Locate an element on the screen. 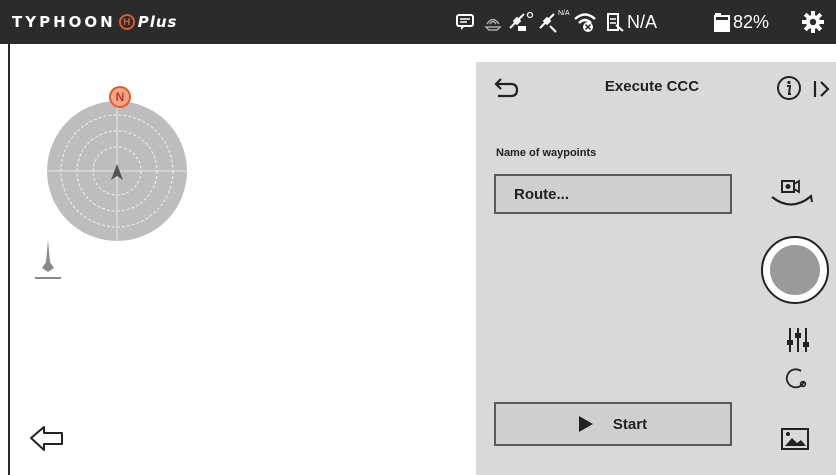  camera-settings-sliders-icon is located at coordinates (798, 340).